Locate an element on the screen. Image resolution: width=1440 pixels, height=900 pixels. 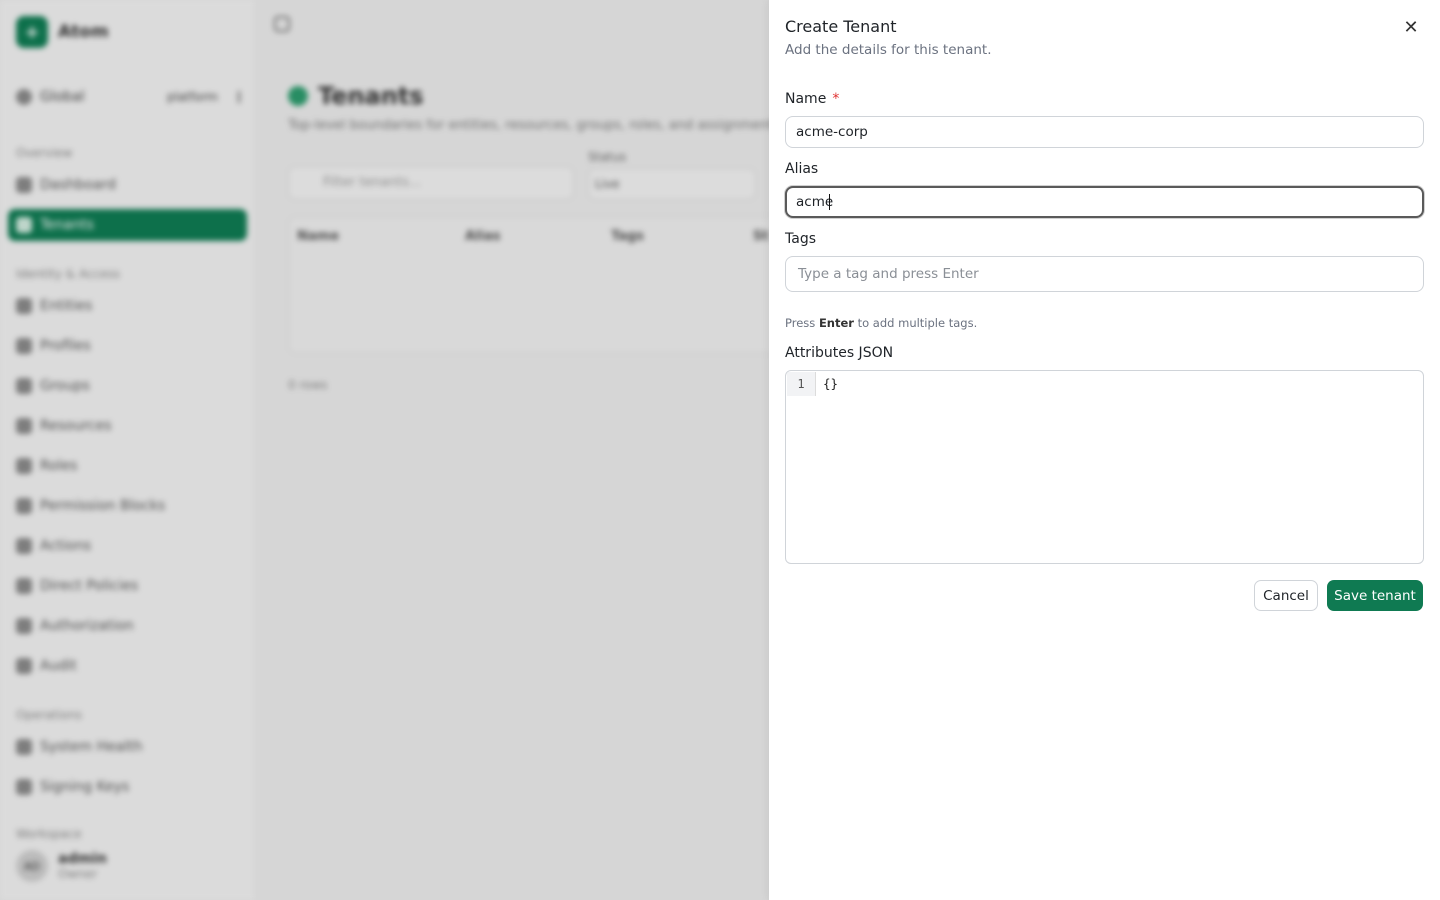
hint-prefix: Press is located at coordinates (800, 323).